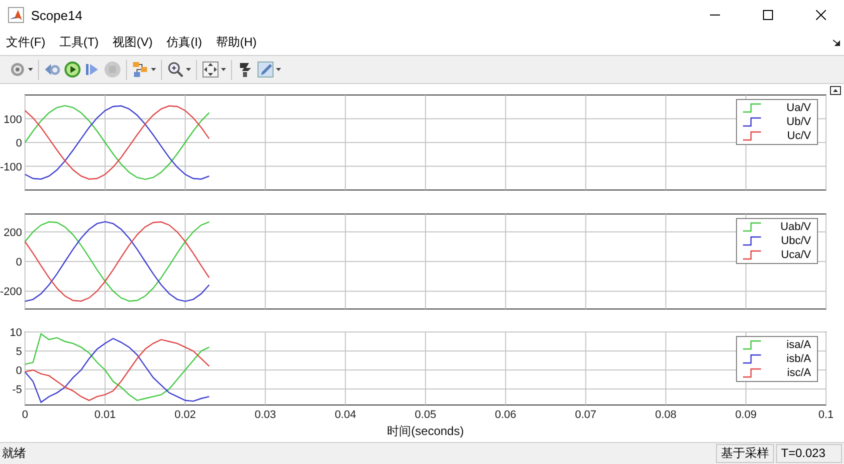 The width and height of the screenshot is (844, 464). Describe the element at coordinates (798, 373) in the screenshot. I see `legend-label: isc/A` at that location.